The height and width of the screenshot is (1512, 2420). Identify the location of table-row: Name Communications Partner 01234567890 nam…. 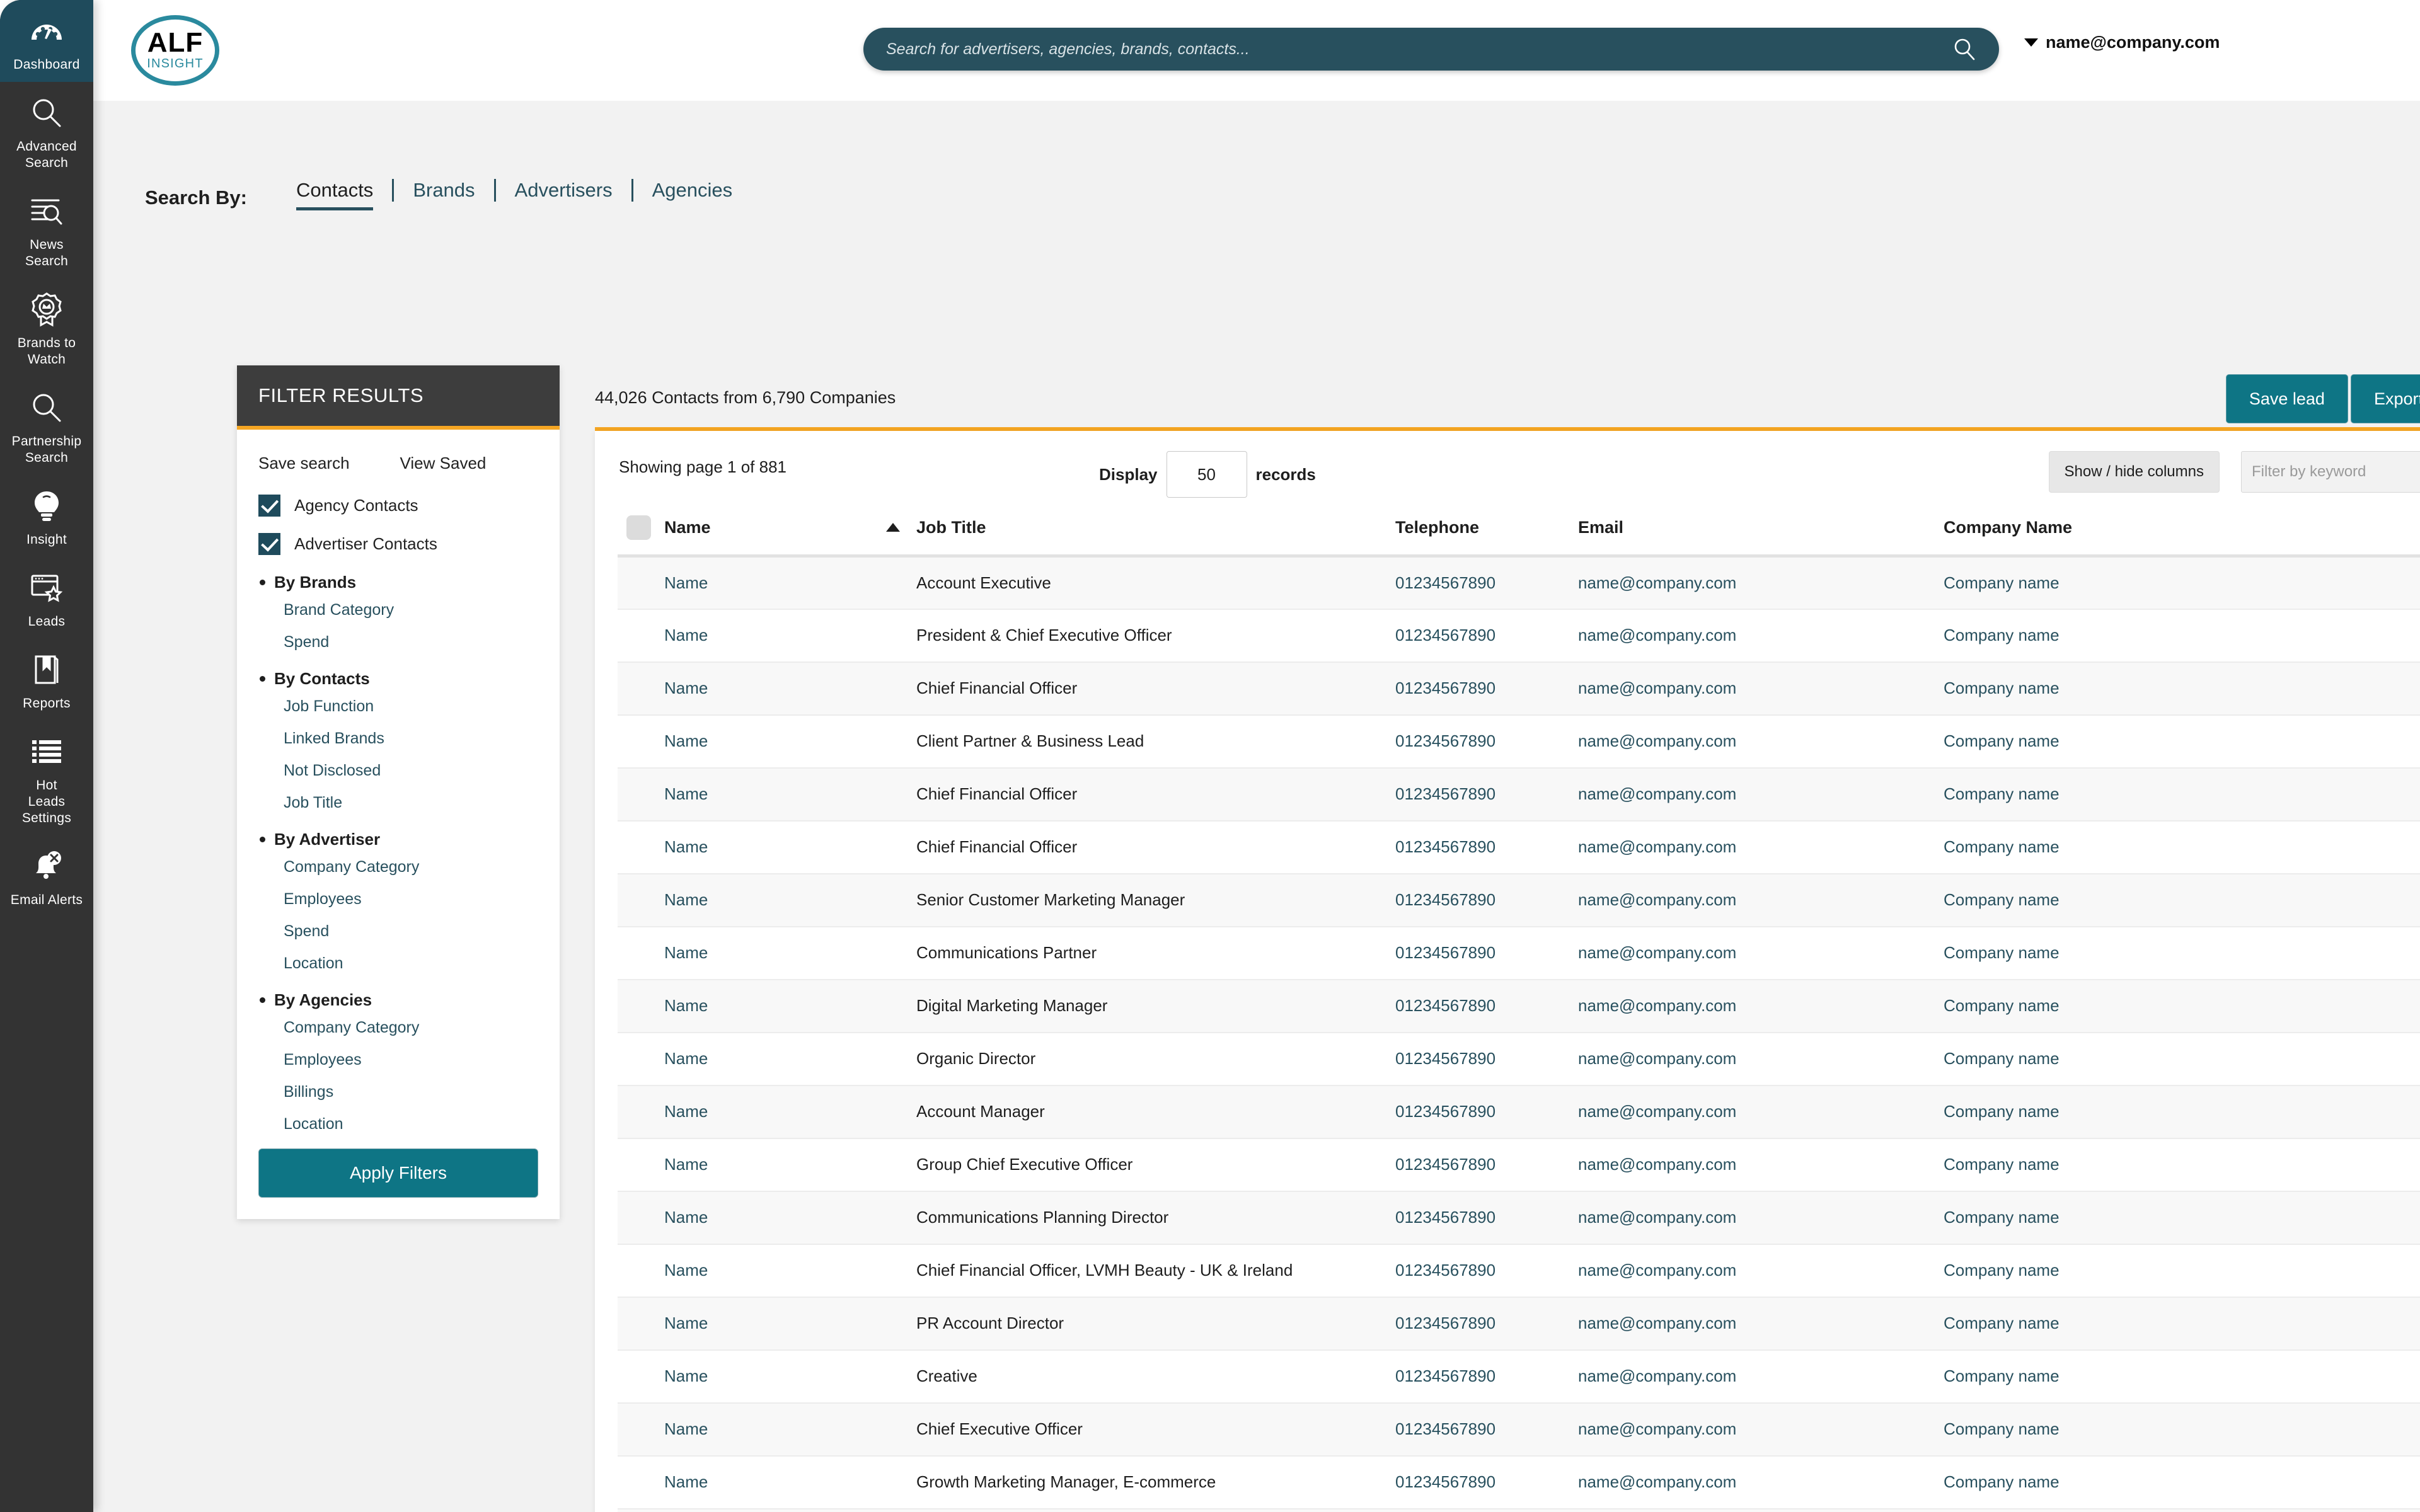
(1519, 953).